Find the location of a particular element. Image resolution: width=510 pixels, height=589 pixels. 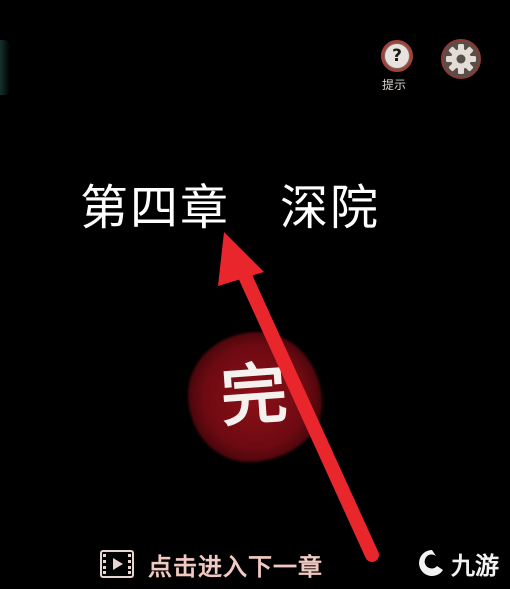

watermark-logo: 九游 is located at coordinates (461, 563).